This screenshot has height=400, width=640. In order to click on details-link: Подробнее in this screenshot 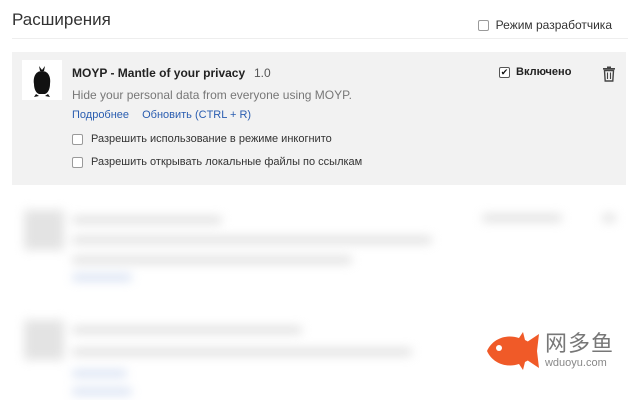, I will do `click(100, 115)`.